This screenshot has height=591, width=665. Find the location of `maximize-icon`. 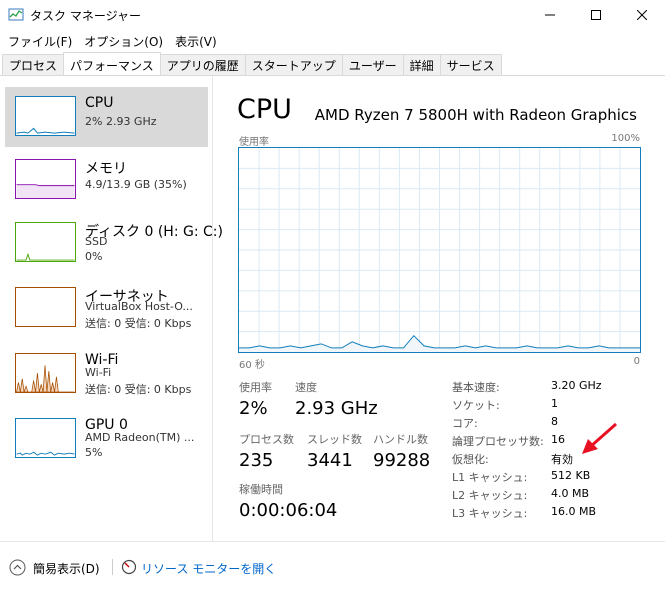

maximize-icon is located at coordinates (596, 15).